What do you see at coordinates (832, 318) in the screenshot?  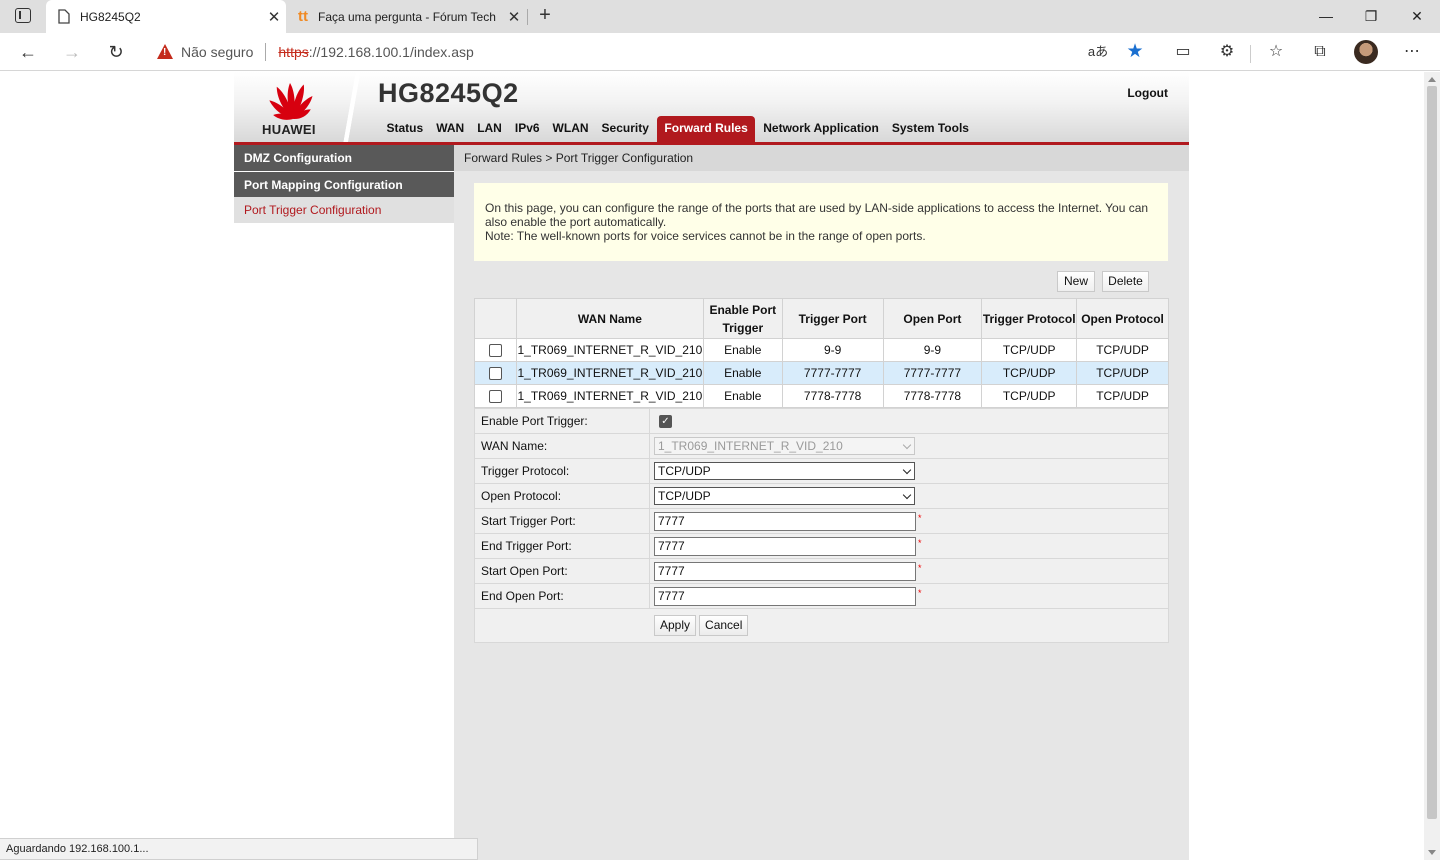 I see `column-header: Trigger Port` at bounding box center [832, 318].